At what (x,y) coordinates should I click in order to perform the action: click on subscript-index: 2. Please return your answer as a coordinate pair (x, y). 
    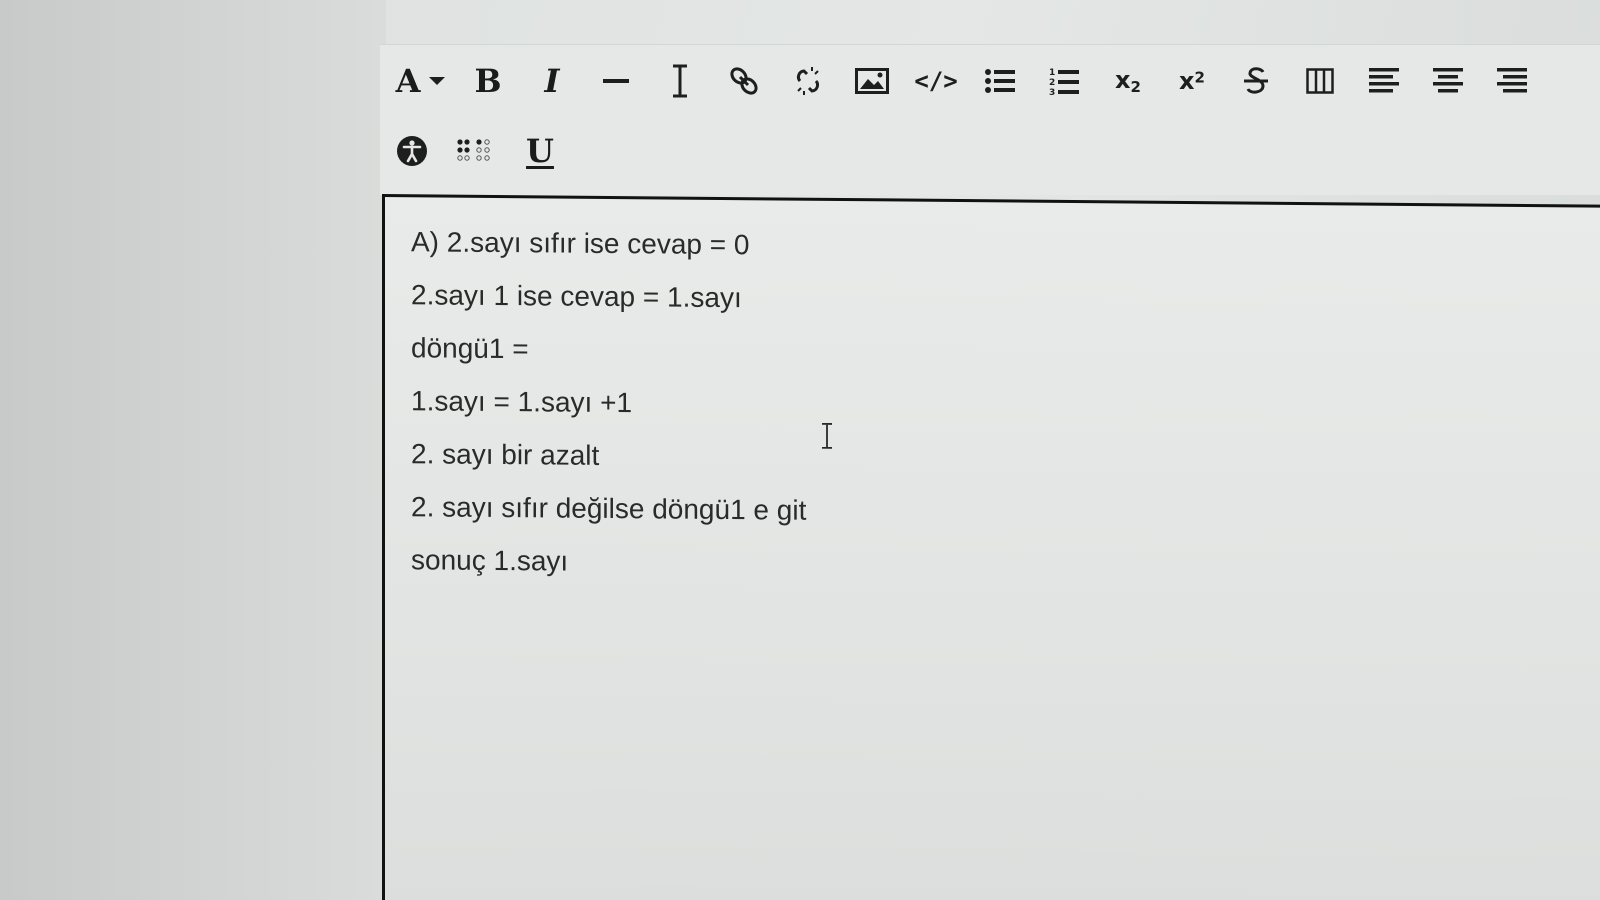
    Looking at the image, I should click on (1135, 87).